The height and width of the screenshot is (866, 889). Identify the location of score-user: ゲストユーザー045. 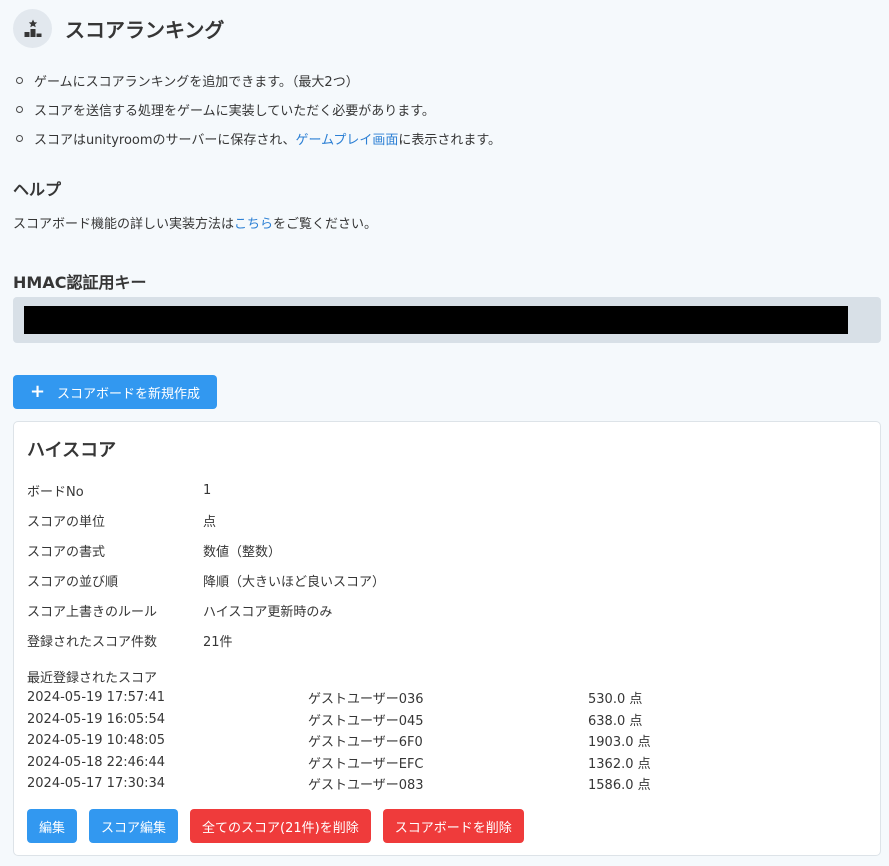
(366, 721).